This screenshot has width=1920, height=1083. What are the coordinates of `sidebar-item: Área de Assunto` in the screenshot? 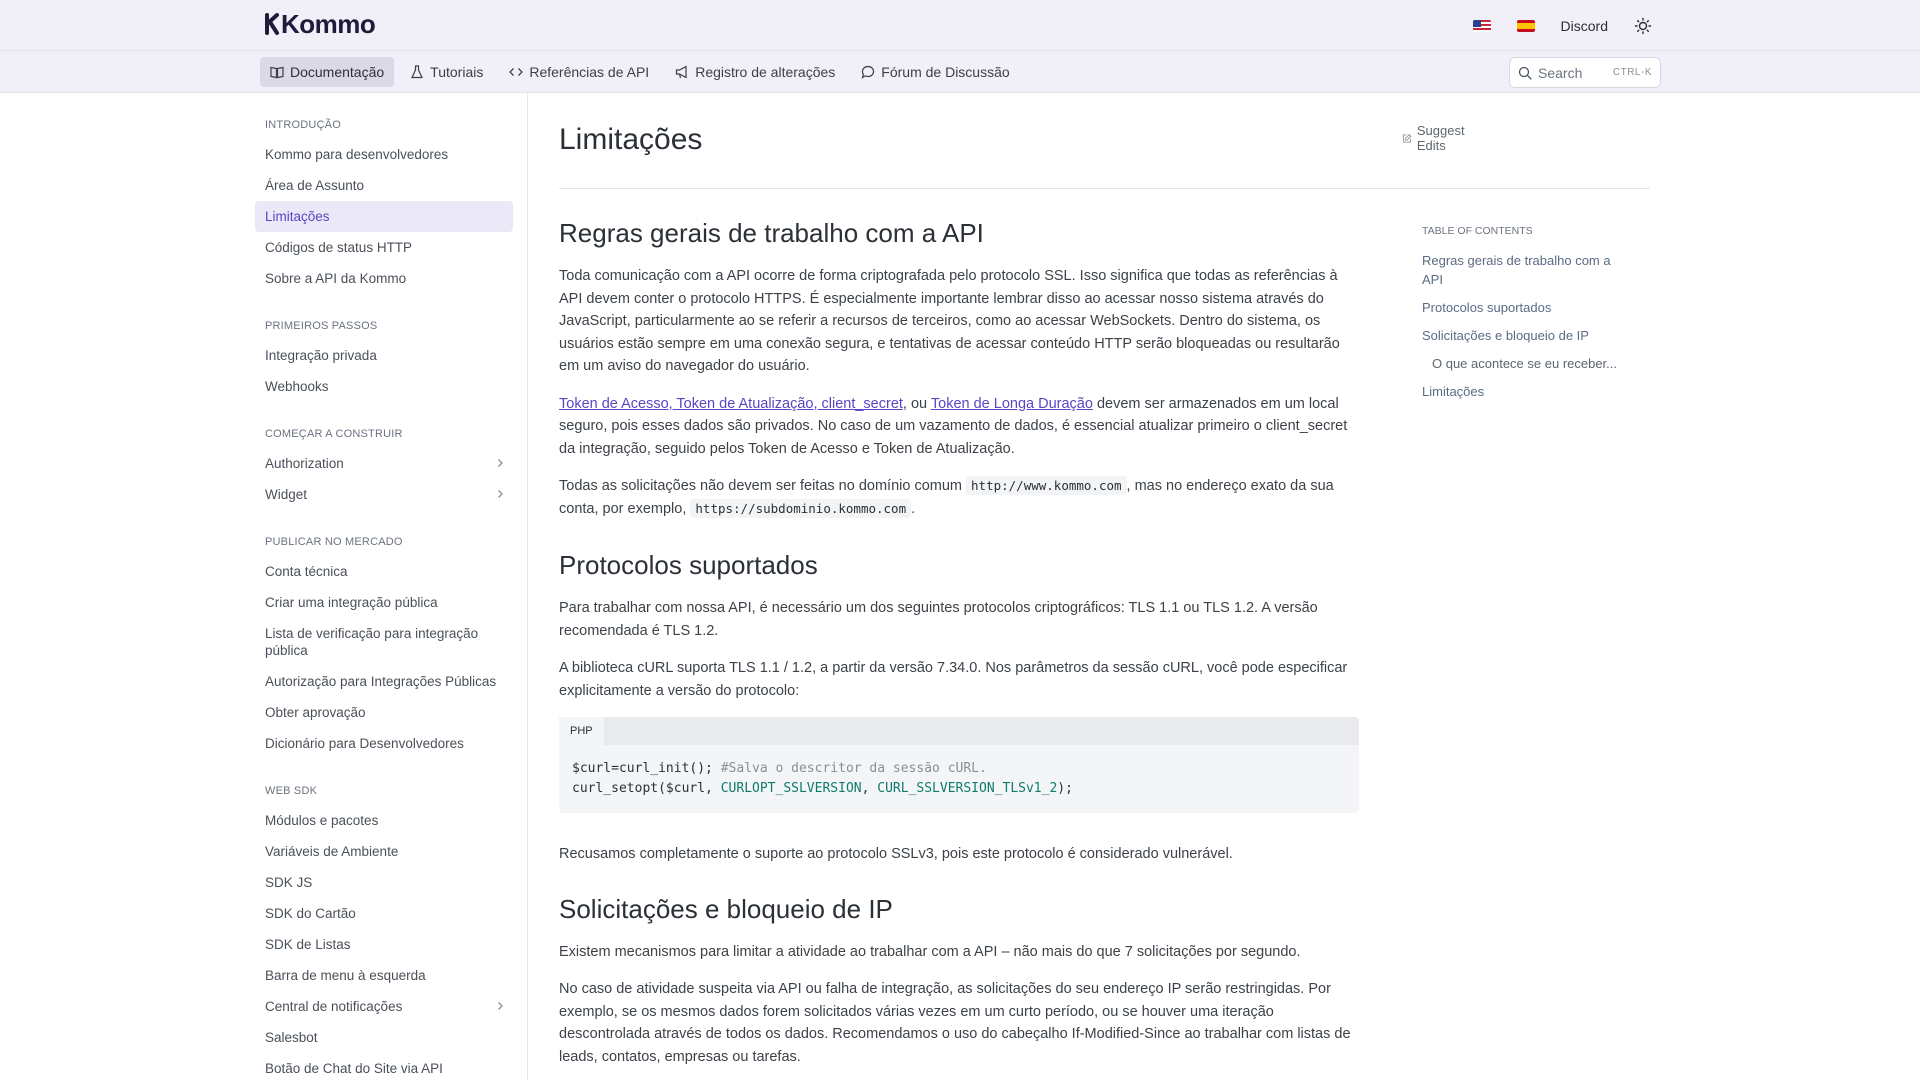 It's located at (384, 185).